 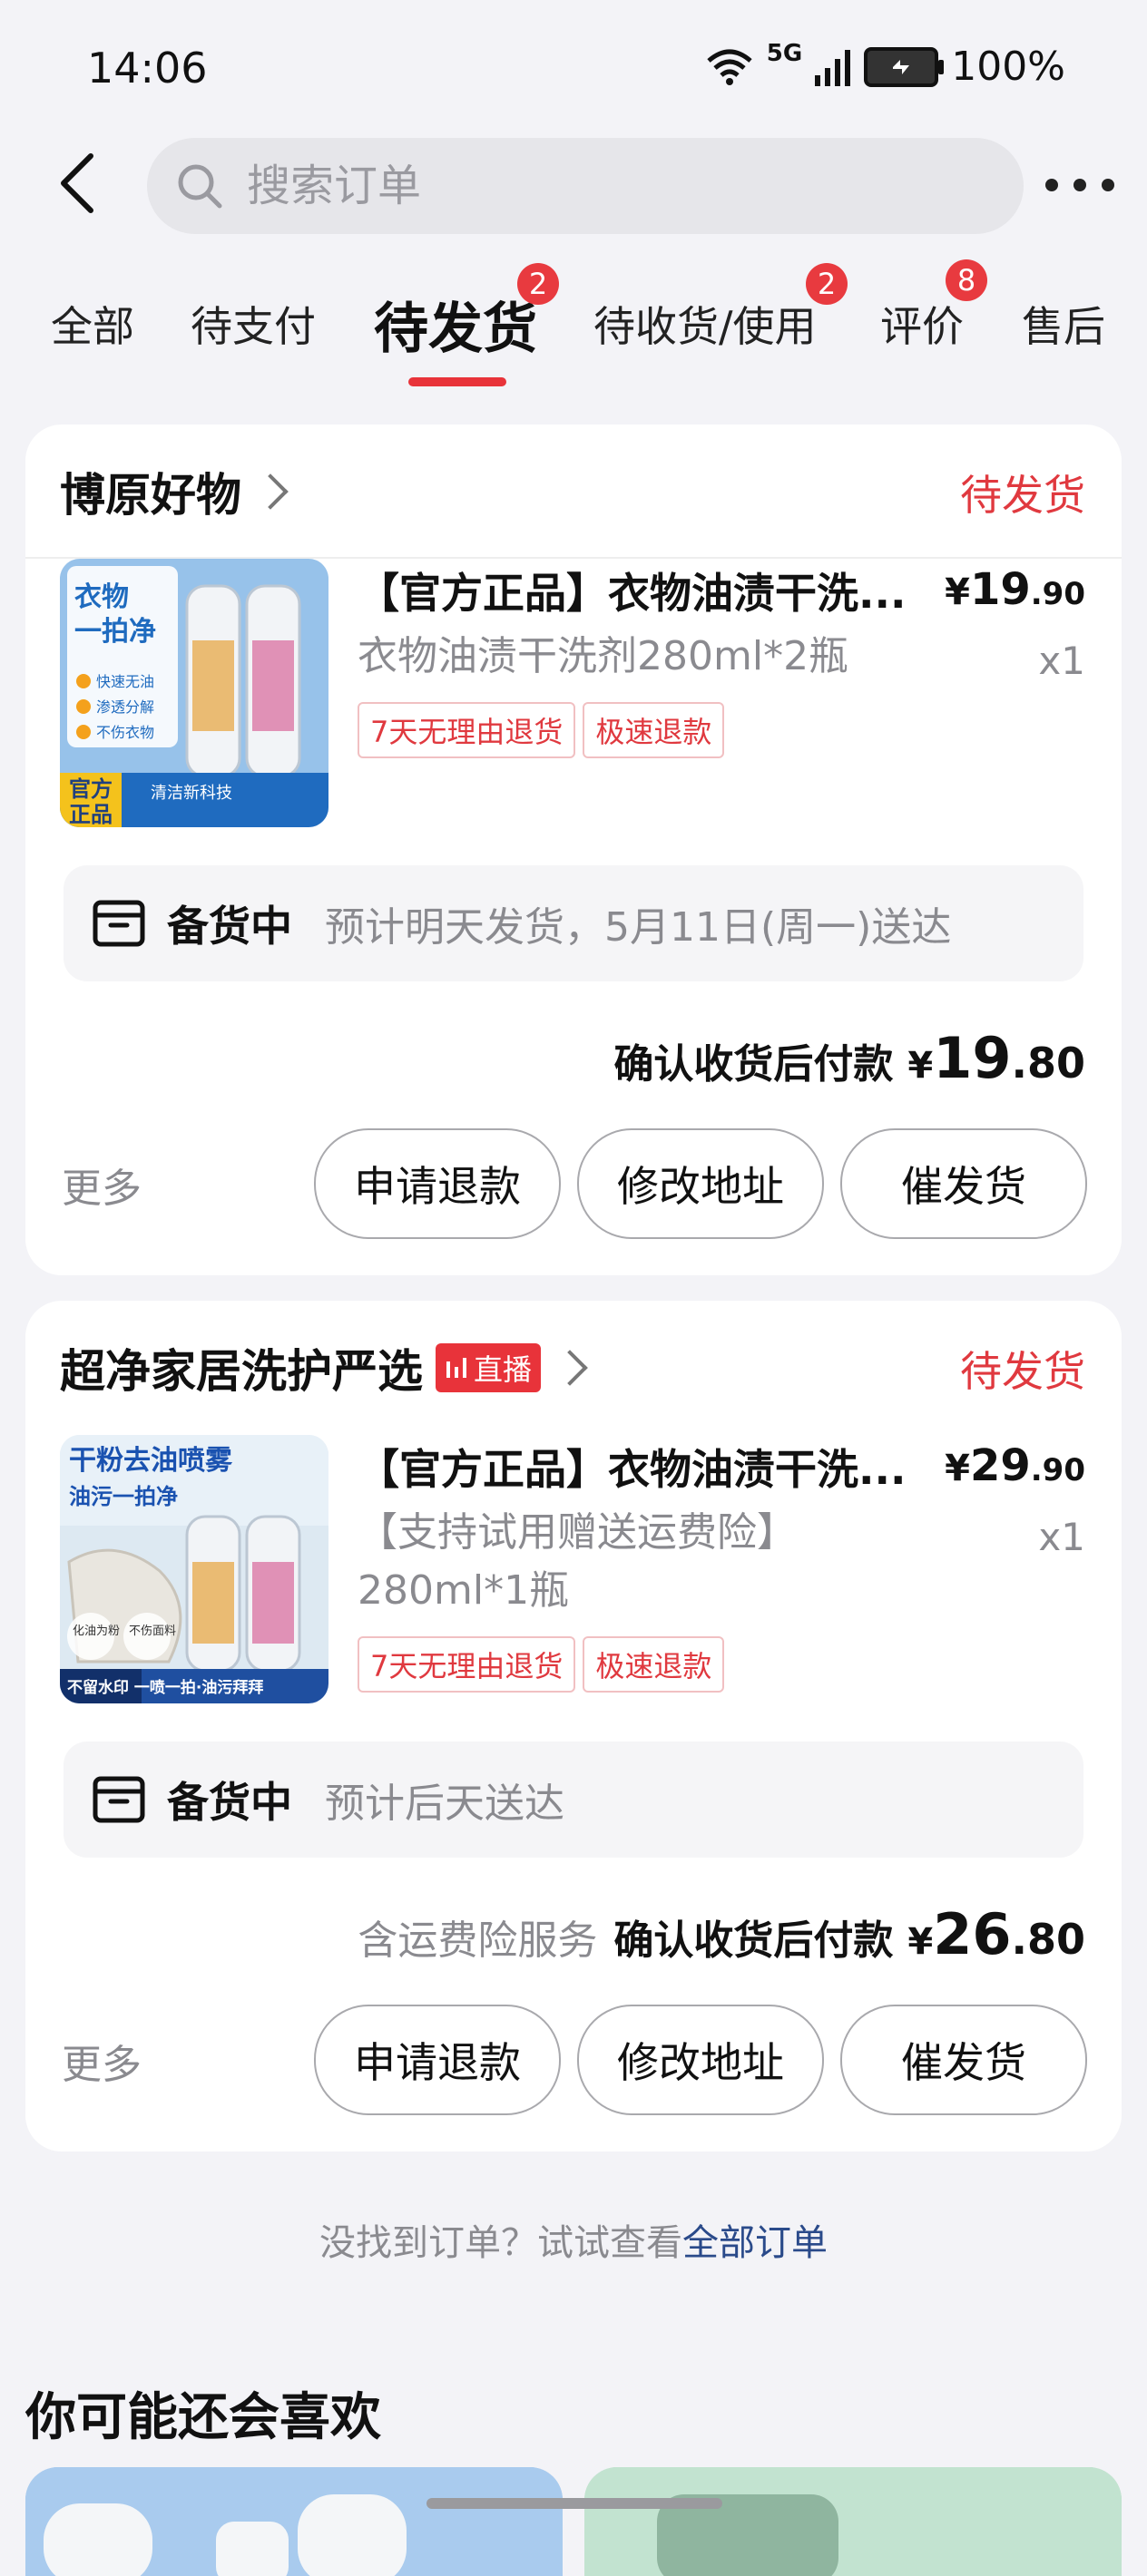 I want to click on shop-name: 博原好物, so click(x=150, y=495).